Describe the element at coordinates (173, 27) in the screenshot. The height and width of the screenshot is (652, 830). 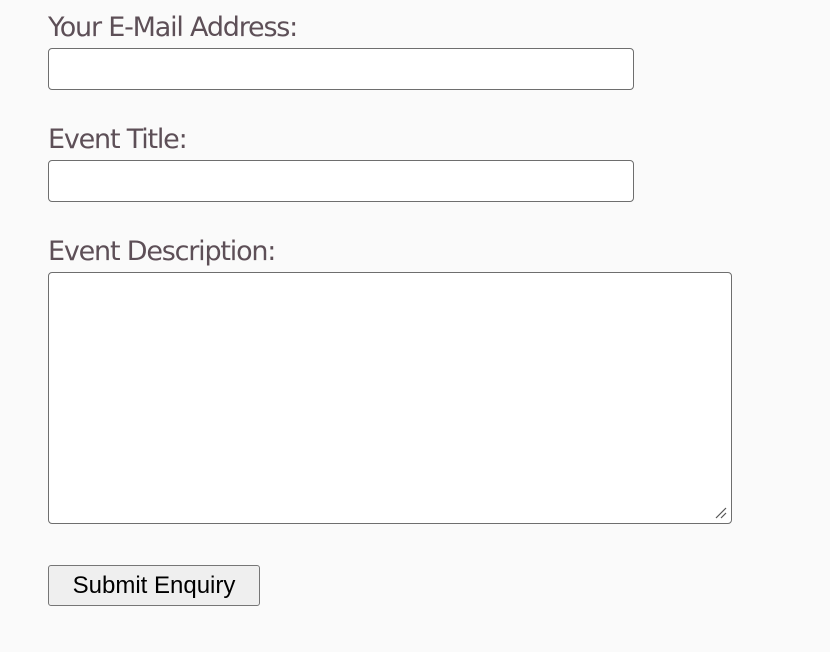
I see `email-label: Your E-Mail Address:` at that location.